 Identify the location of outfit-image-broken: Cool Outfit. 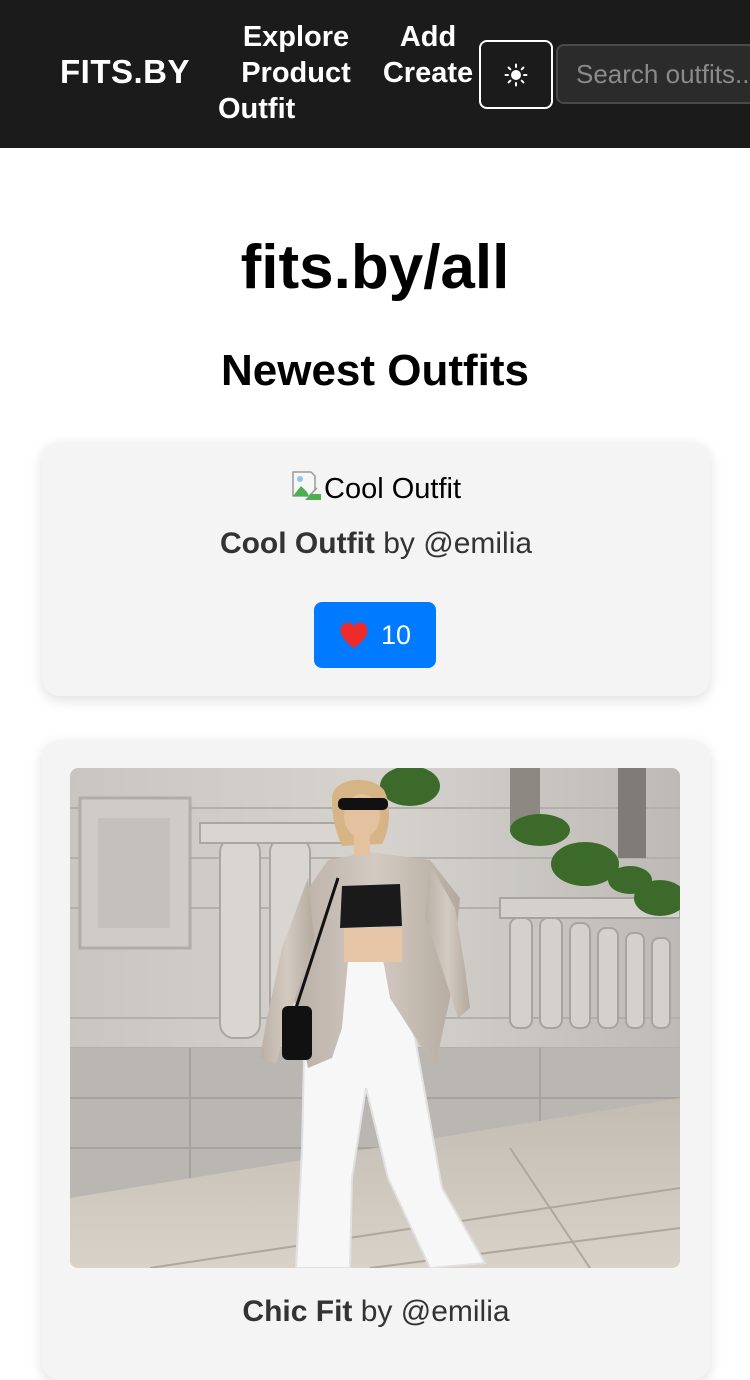
(376, 488).